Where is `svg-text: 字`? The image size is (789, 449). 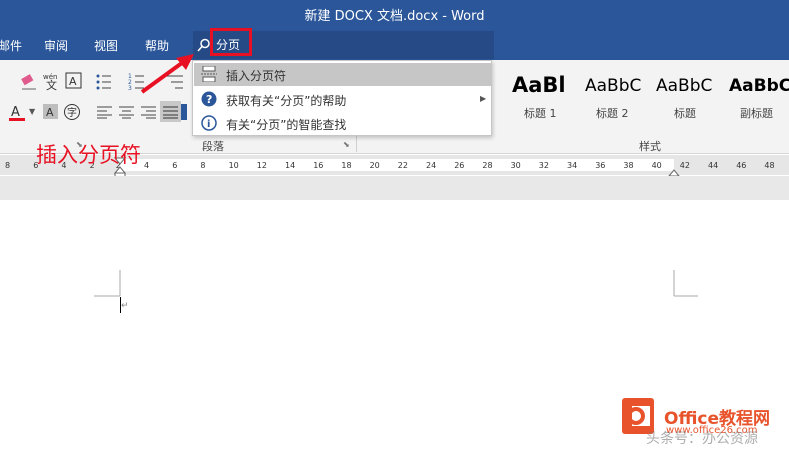 svg-text: 字 is located at coordinates (72, 112).